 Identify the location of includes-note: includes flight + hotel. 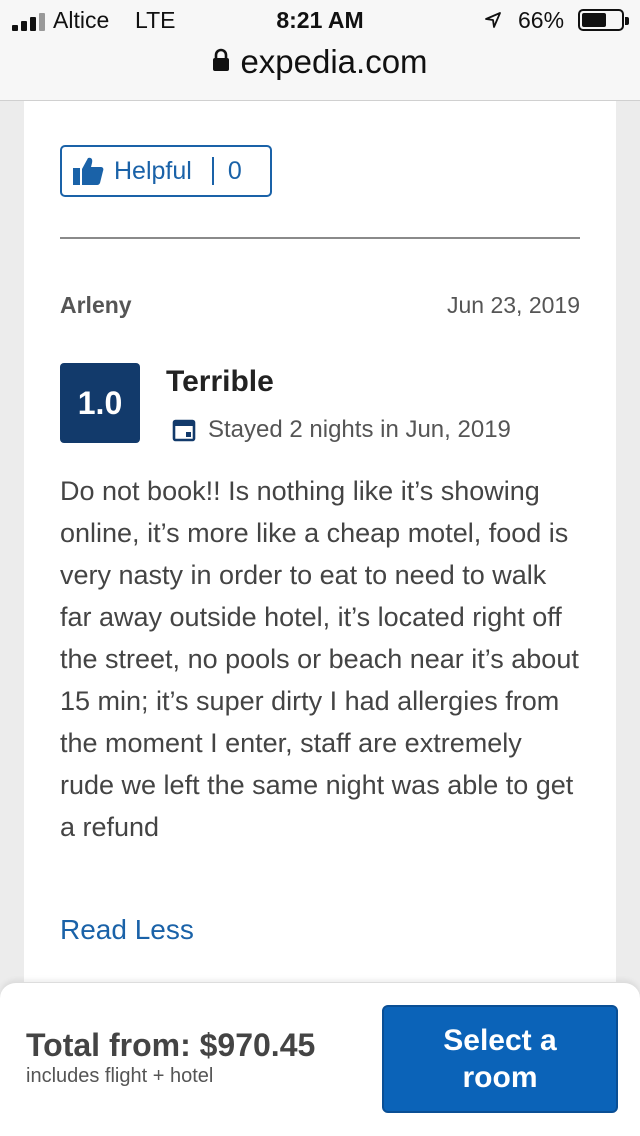
(120, 1076).